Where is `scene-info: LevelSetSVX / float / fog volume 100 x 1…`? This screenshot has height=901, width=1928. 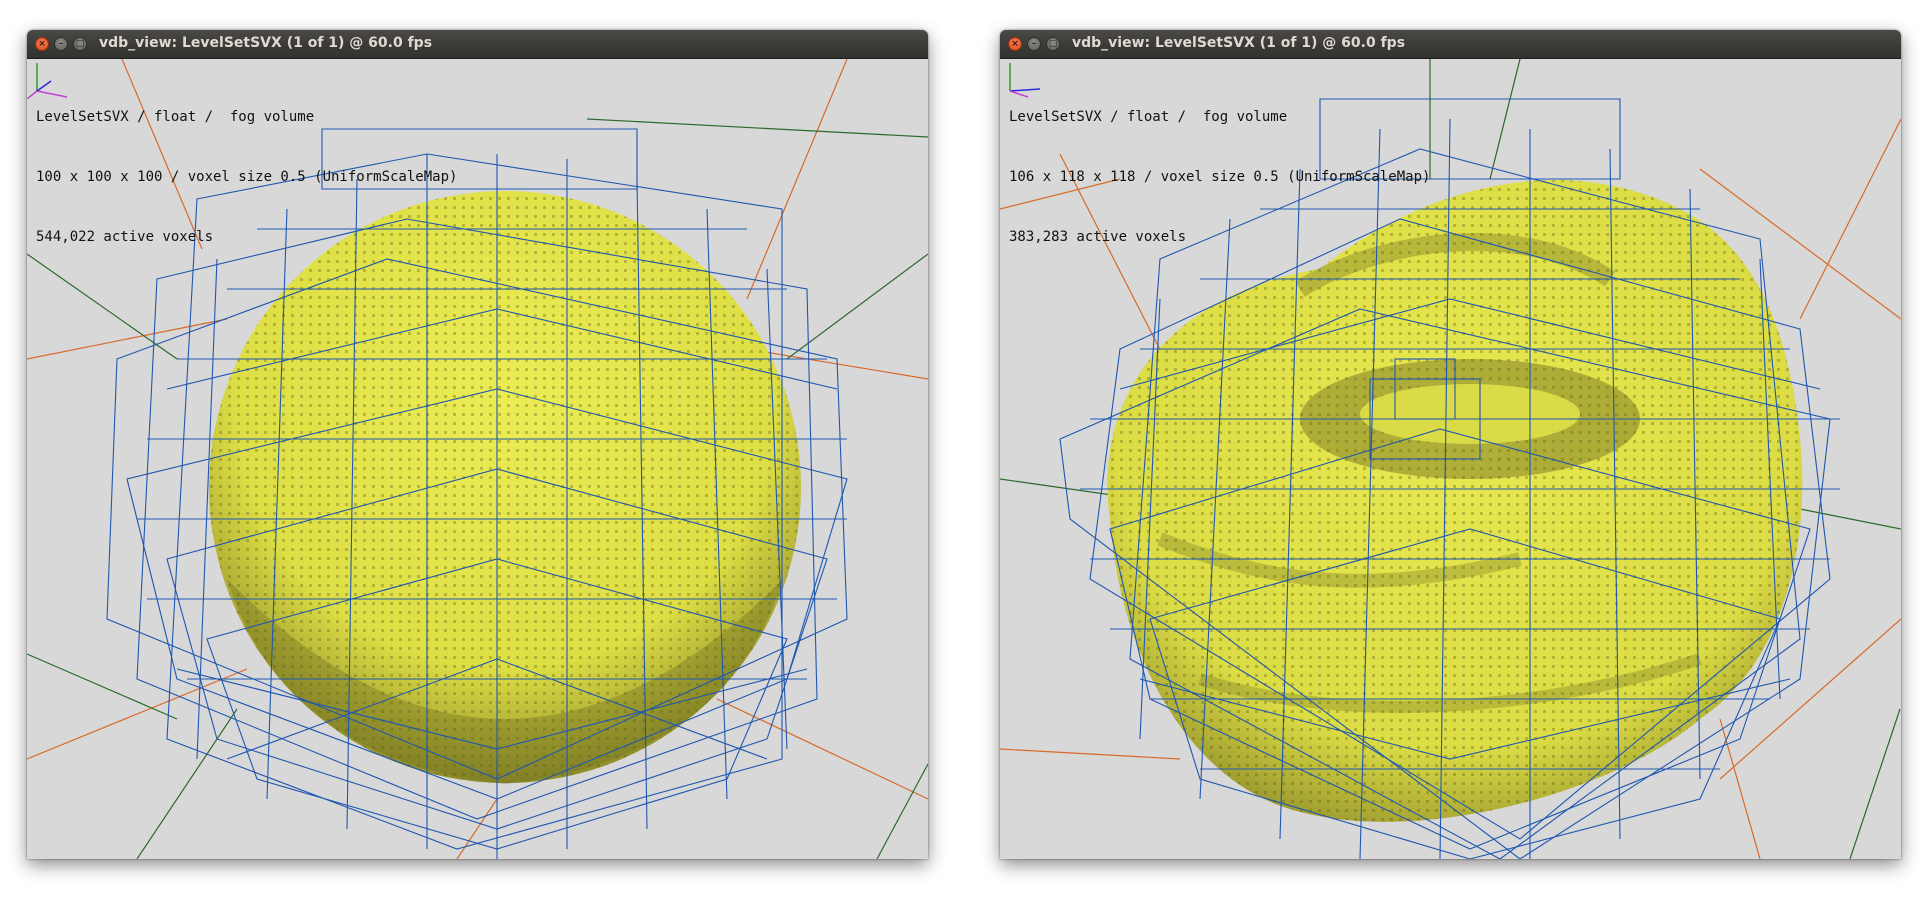
scene-info: LevelSetSVX / float / fog volume 100 x 1… is located at coordinates (246, 177).